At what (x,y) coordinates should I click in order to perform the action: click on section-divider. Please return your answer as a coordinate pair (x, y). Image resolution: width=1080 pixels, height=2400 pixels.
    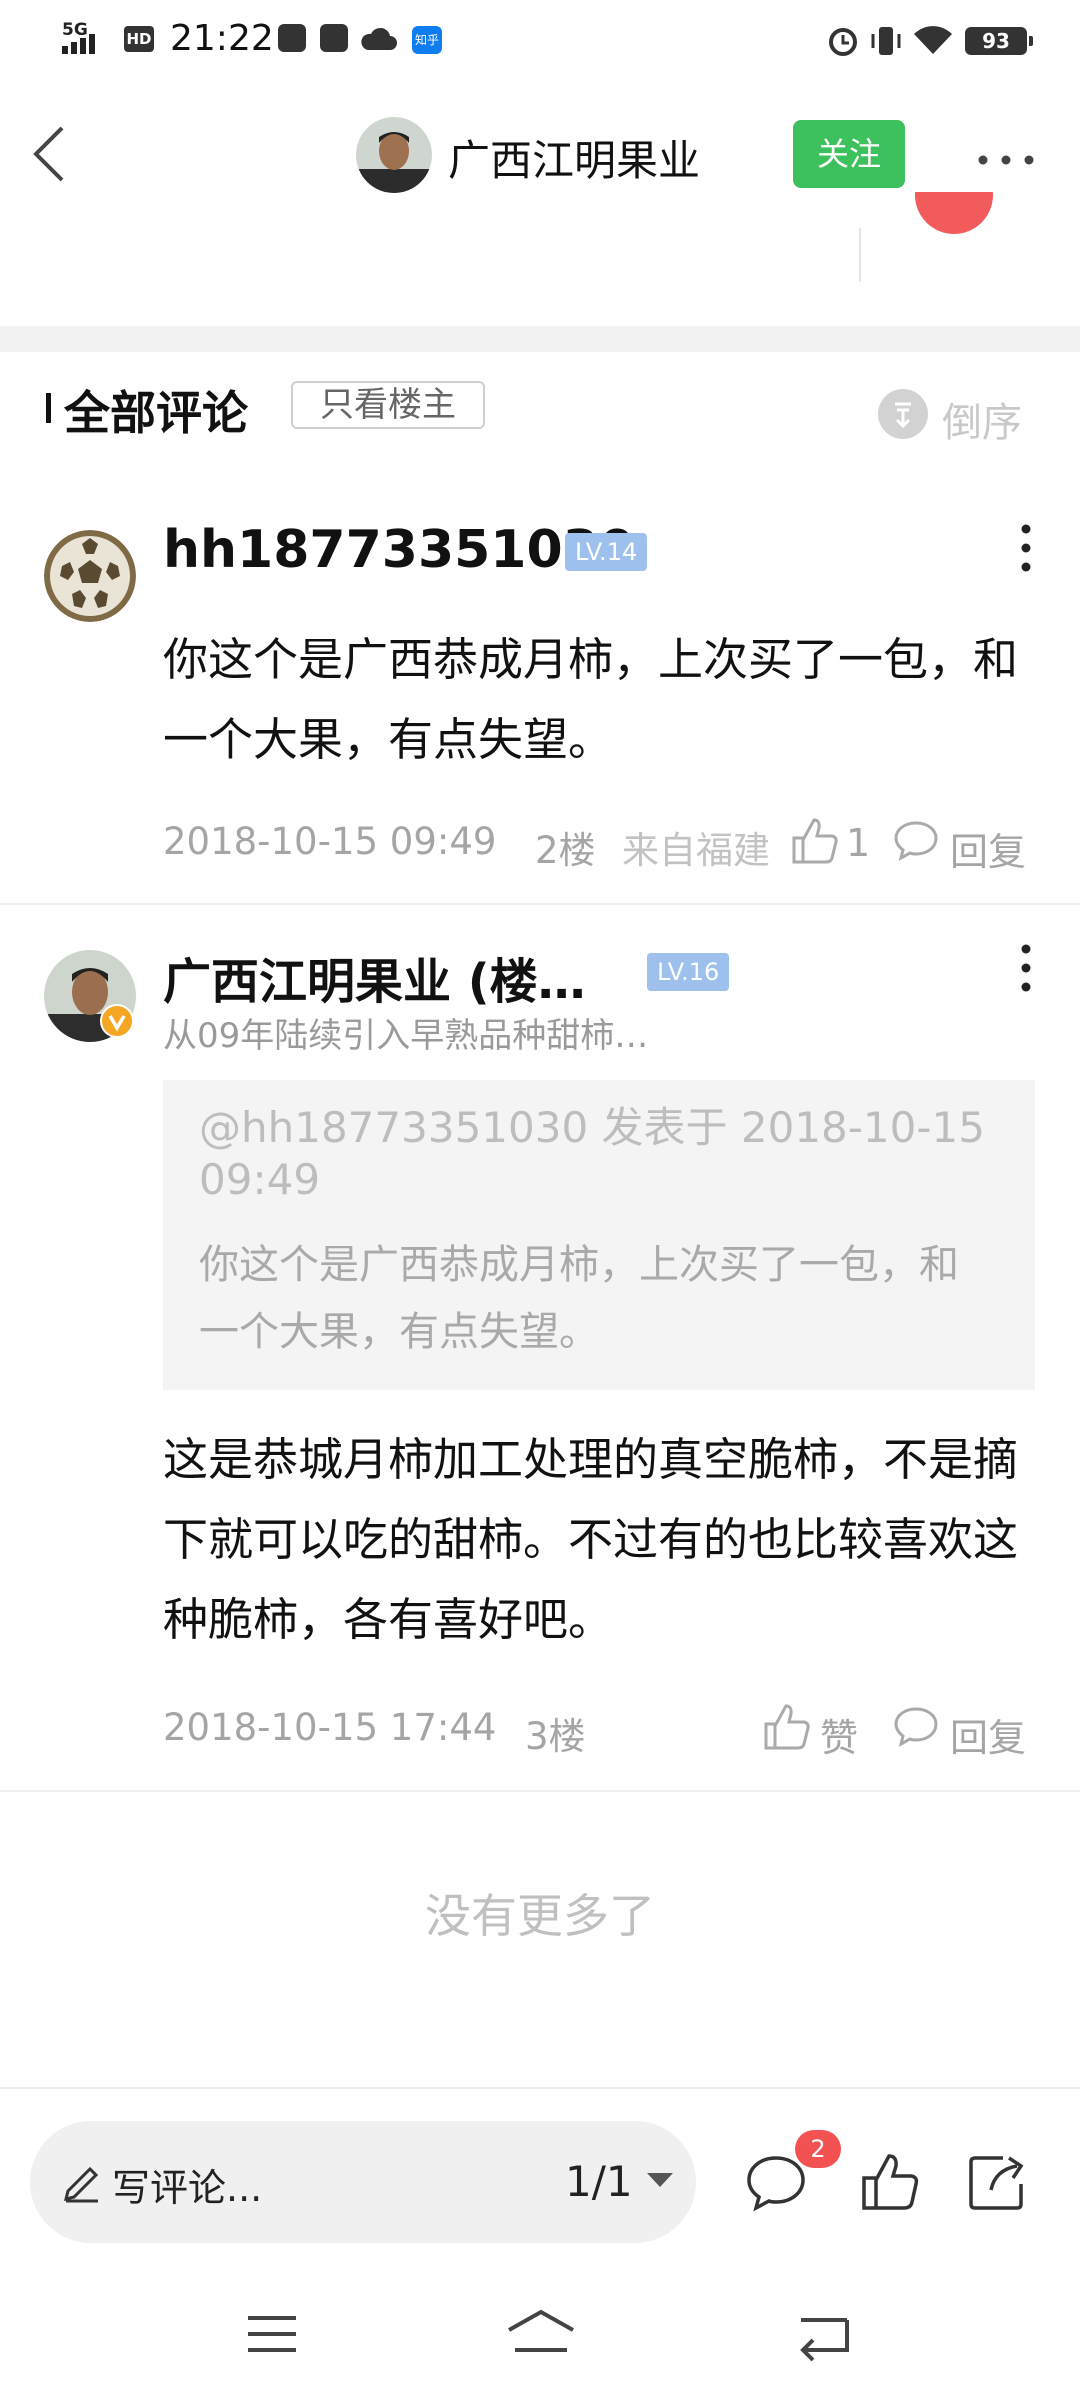
    Looking at the image, I should click on (540, 339).